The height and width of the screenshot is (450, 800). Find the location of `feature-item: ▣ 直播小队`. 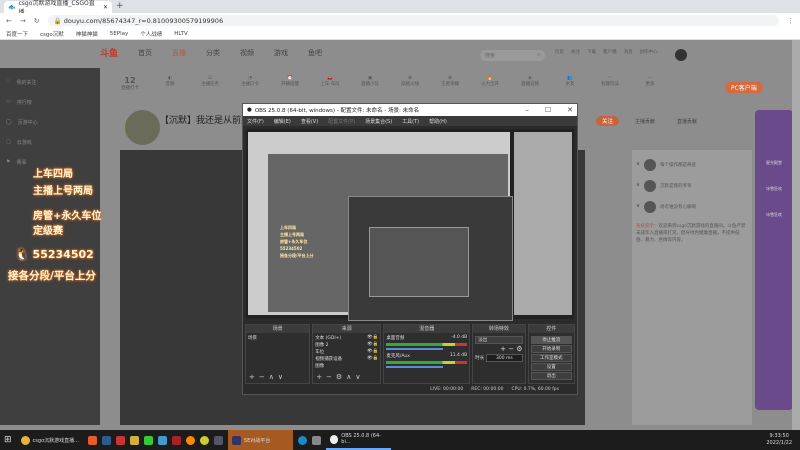

feature-item: ▣ 直播小队 is located at coordinates (370, 83).